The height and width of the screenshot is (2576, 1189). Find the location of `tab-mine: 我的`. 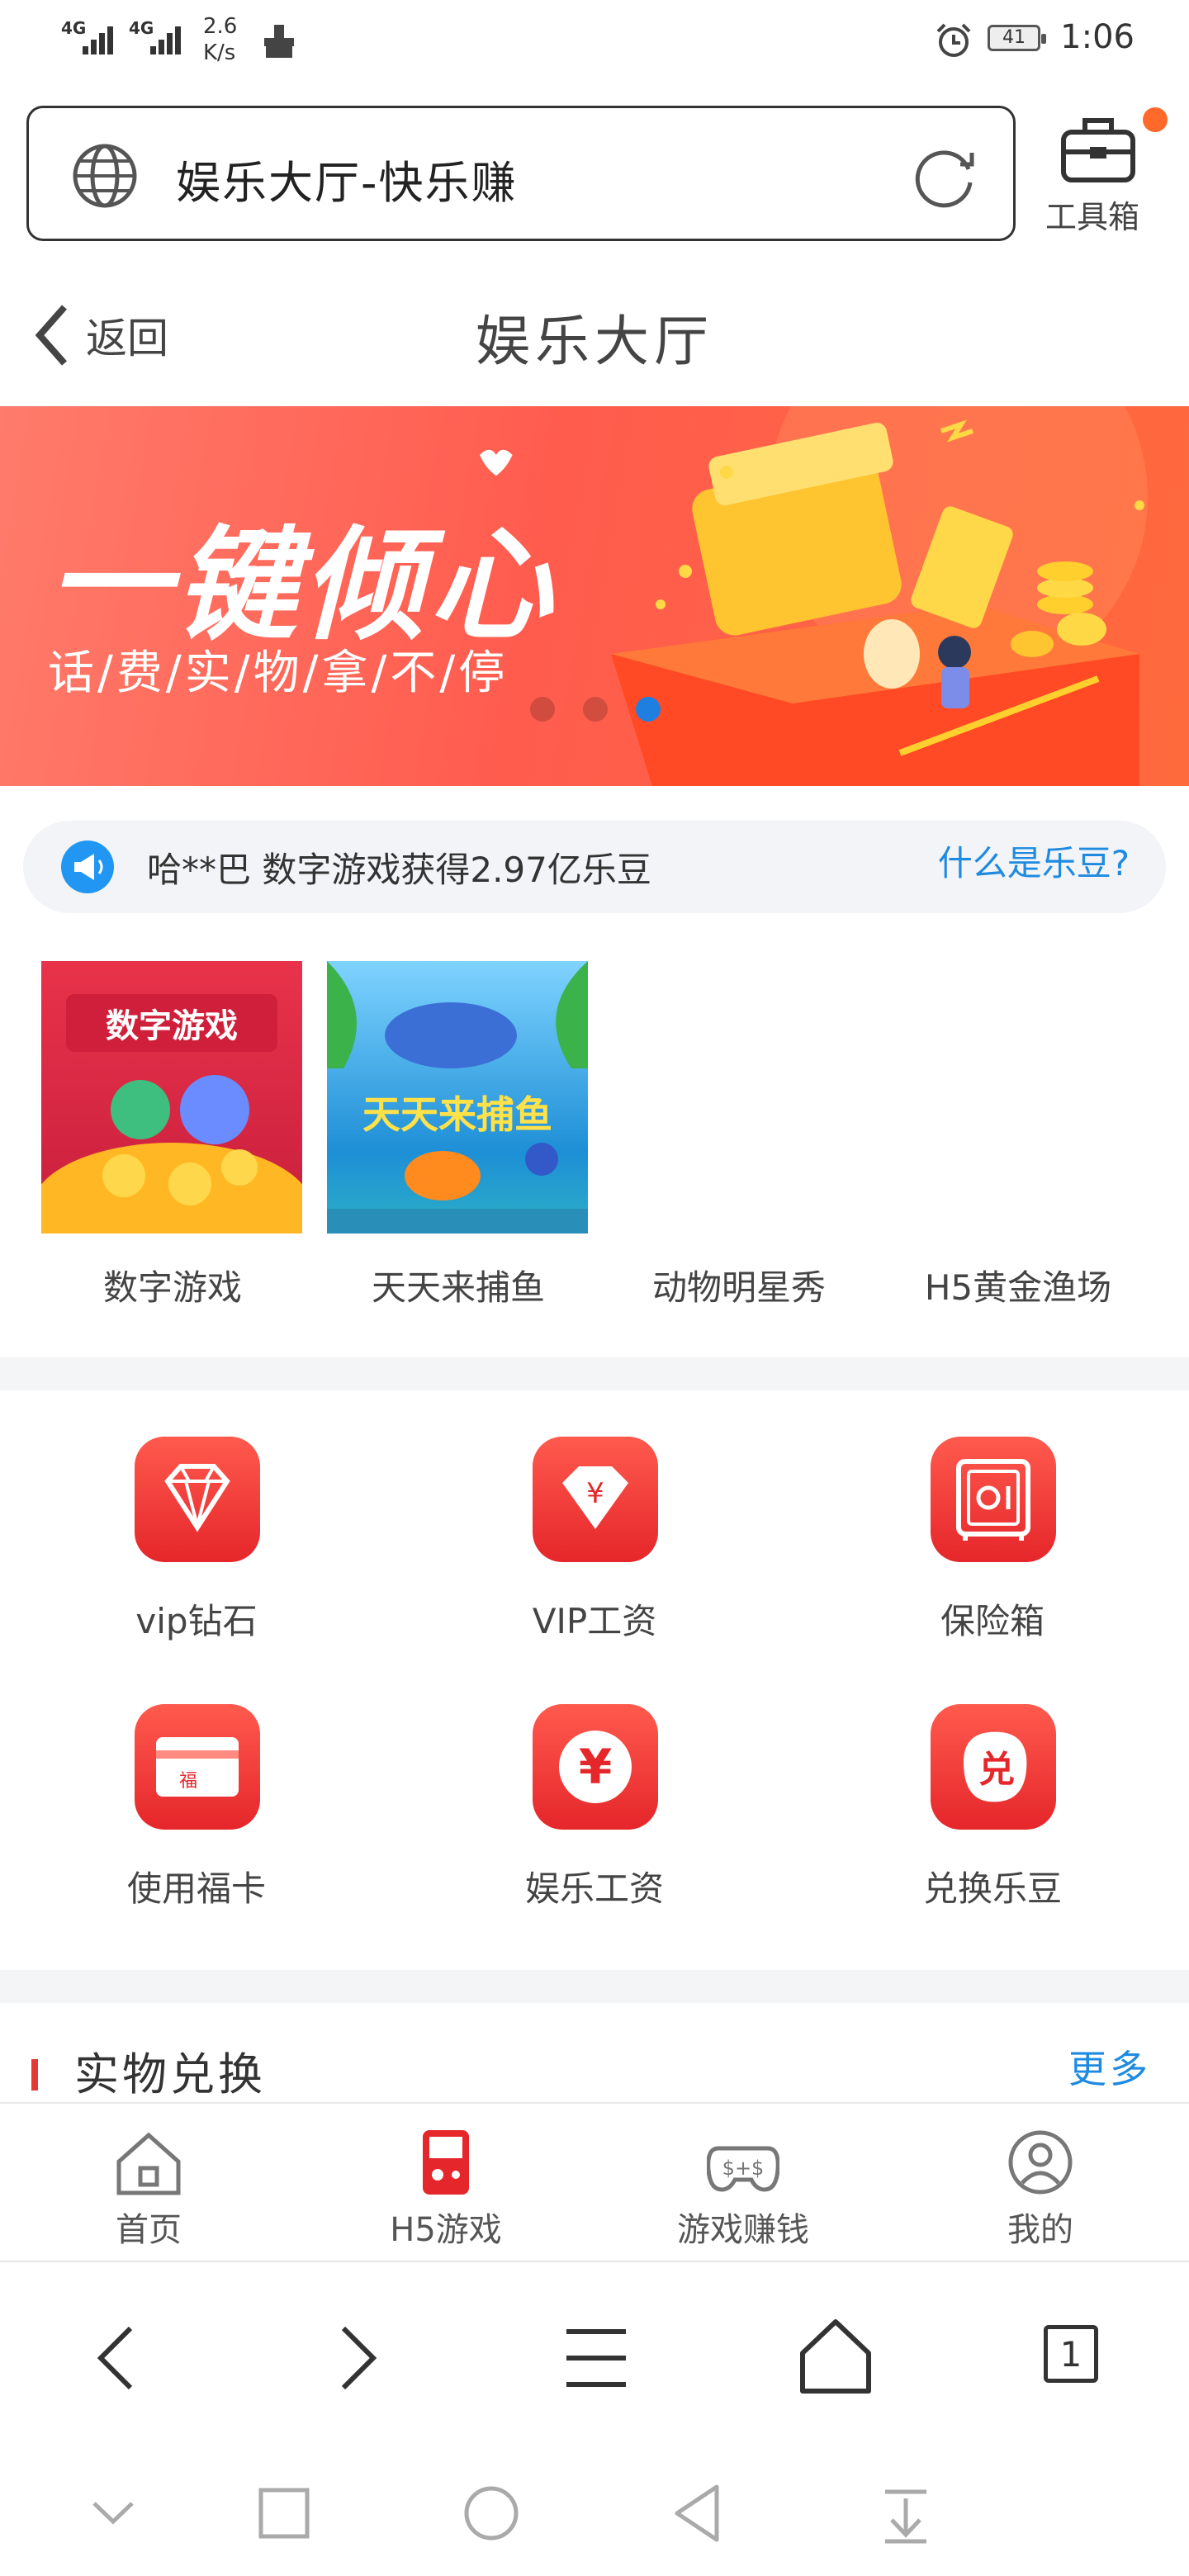

tab-mine: 我的 is located at coordinates (1040, 2182).